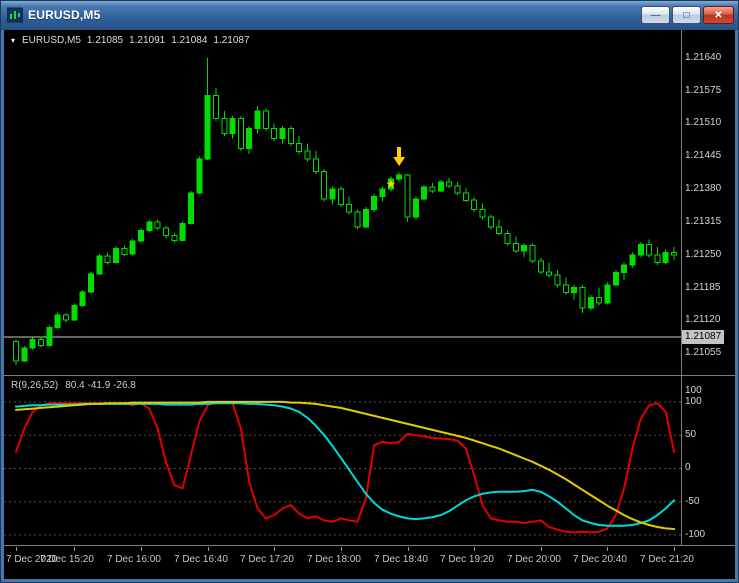 The width and height of the screenshot is (739, 583). What do you see at coordinates (703, 319) in the screenshot?
I see `price-axis-label: 1.21120` at bounding box center [703, 319].